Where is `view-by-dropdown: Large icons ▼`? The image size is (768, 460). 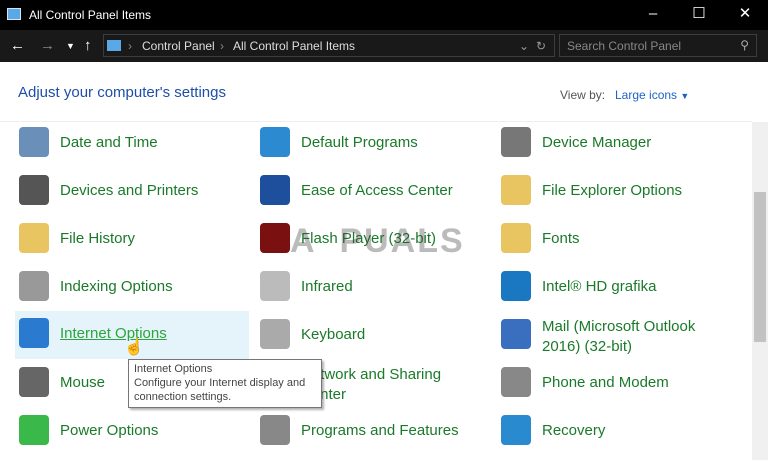
view-by-dropdown: Large icons ▼ is located at coordinates (652, 95).